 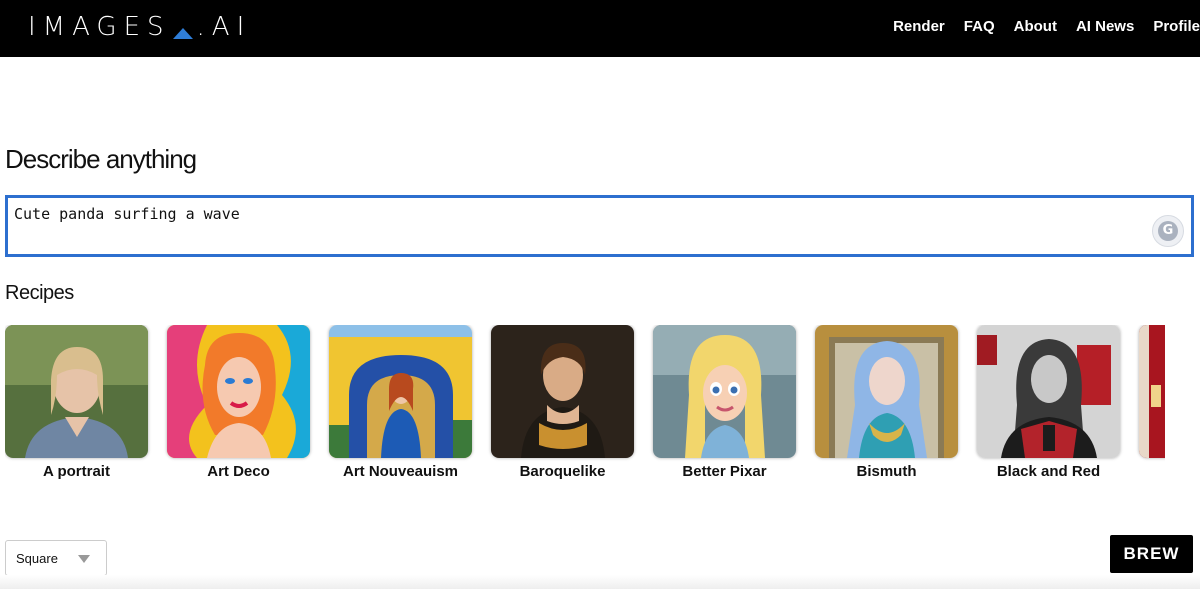 What do you see at coordinates (600, 582) in the screenshot?
I see `bottom-divider` at bounding box center [600, 582].